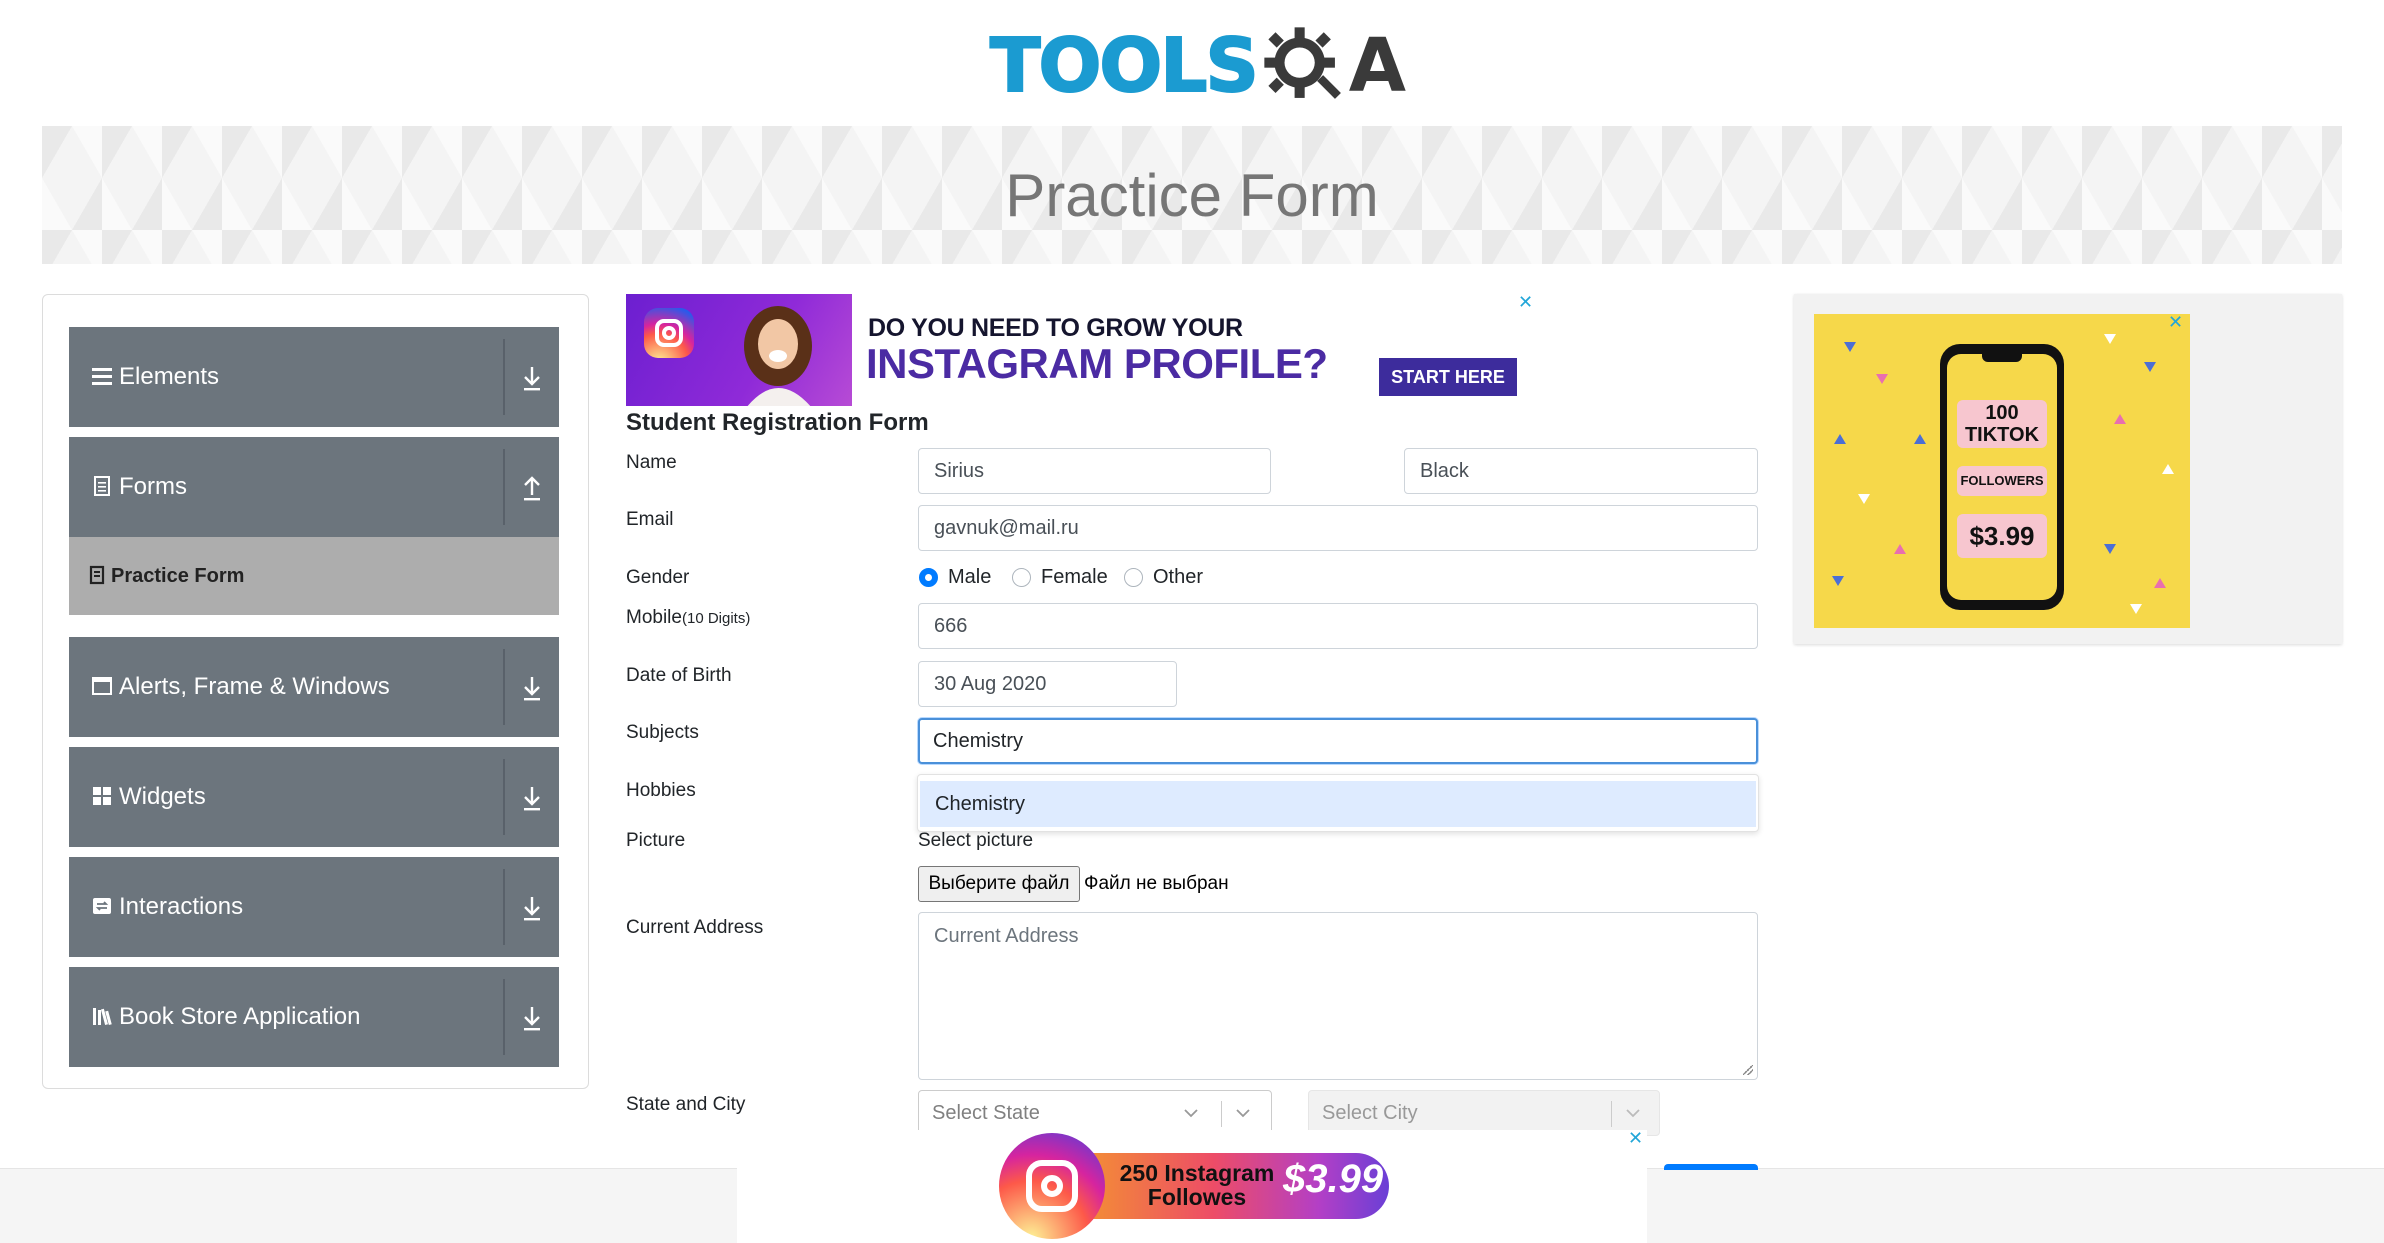  I want to click on sidebar-group-label: Widgets, so click(162, 796).